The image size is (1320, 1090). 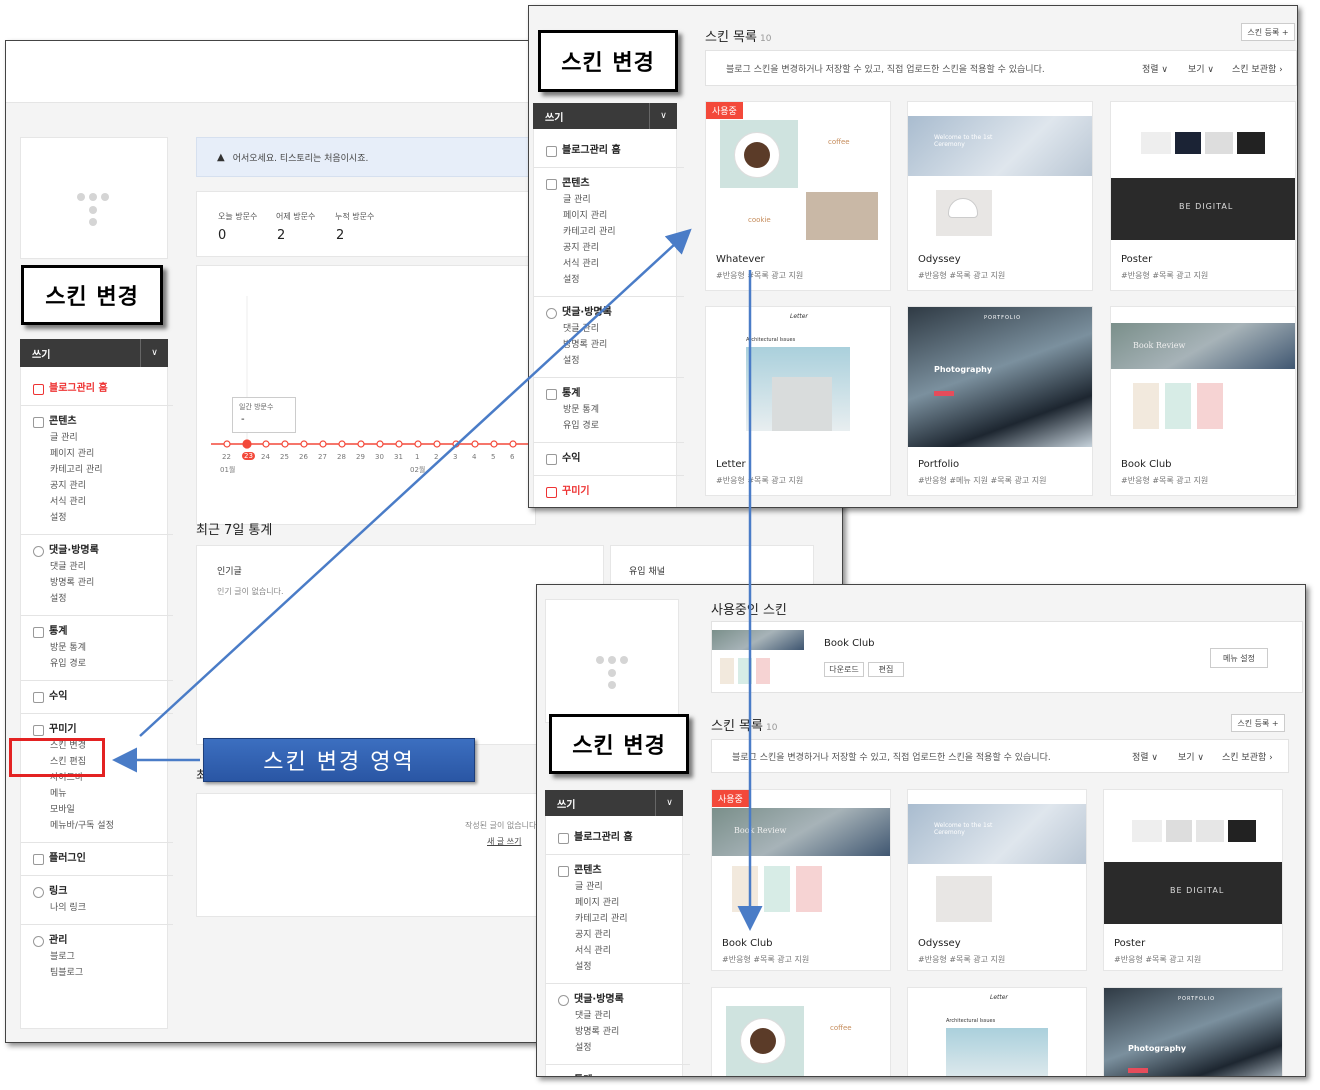 What do you see at coordinates (501, 825) in the screenshot?
I see `no-posts-text: 작성된 글이 없습니다` at bounding box center [501, 825].